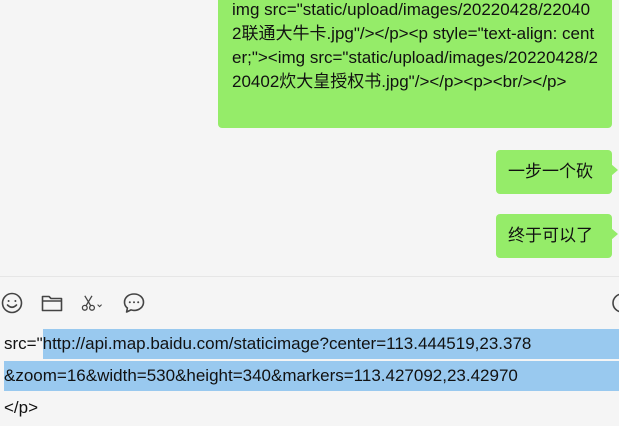 The image size is (619, 426). I want to click on editor-text: </p>, so click(21, 407).